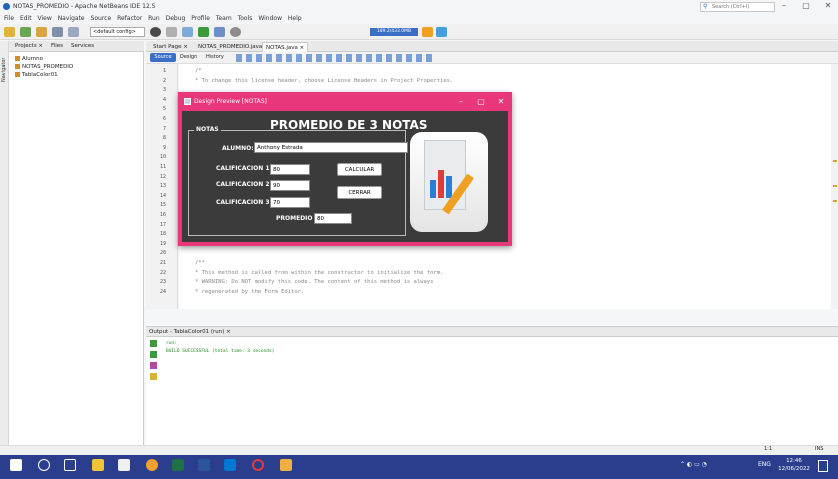 The height and width of the screenshot is (479, 838). I want to click on alumno-field: Anthony Estrada, so click(331, 147).